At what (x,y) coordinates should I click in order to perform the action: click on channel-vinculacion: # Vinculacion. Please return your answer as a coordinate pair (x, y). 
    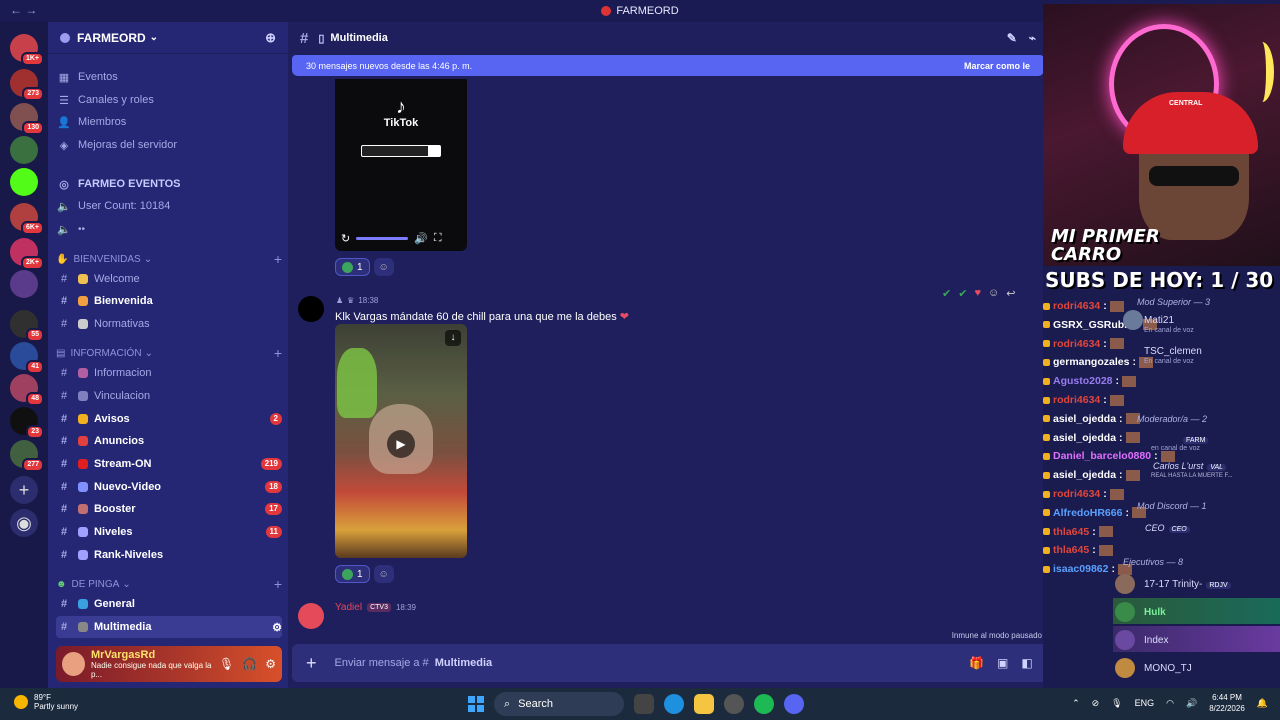
    Looking at the image, I should click on (169, 396).